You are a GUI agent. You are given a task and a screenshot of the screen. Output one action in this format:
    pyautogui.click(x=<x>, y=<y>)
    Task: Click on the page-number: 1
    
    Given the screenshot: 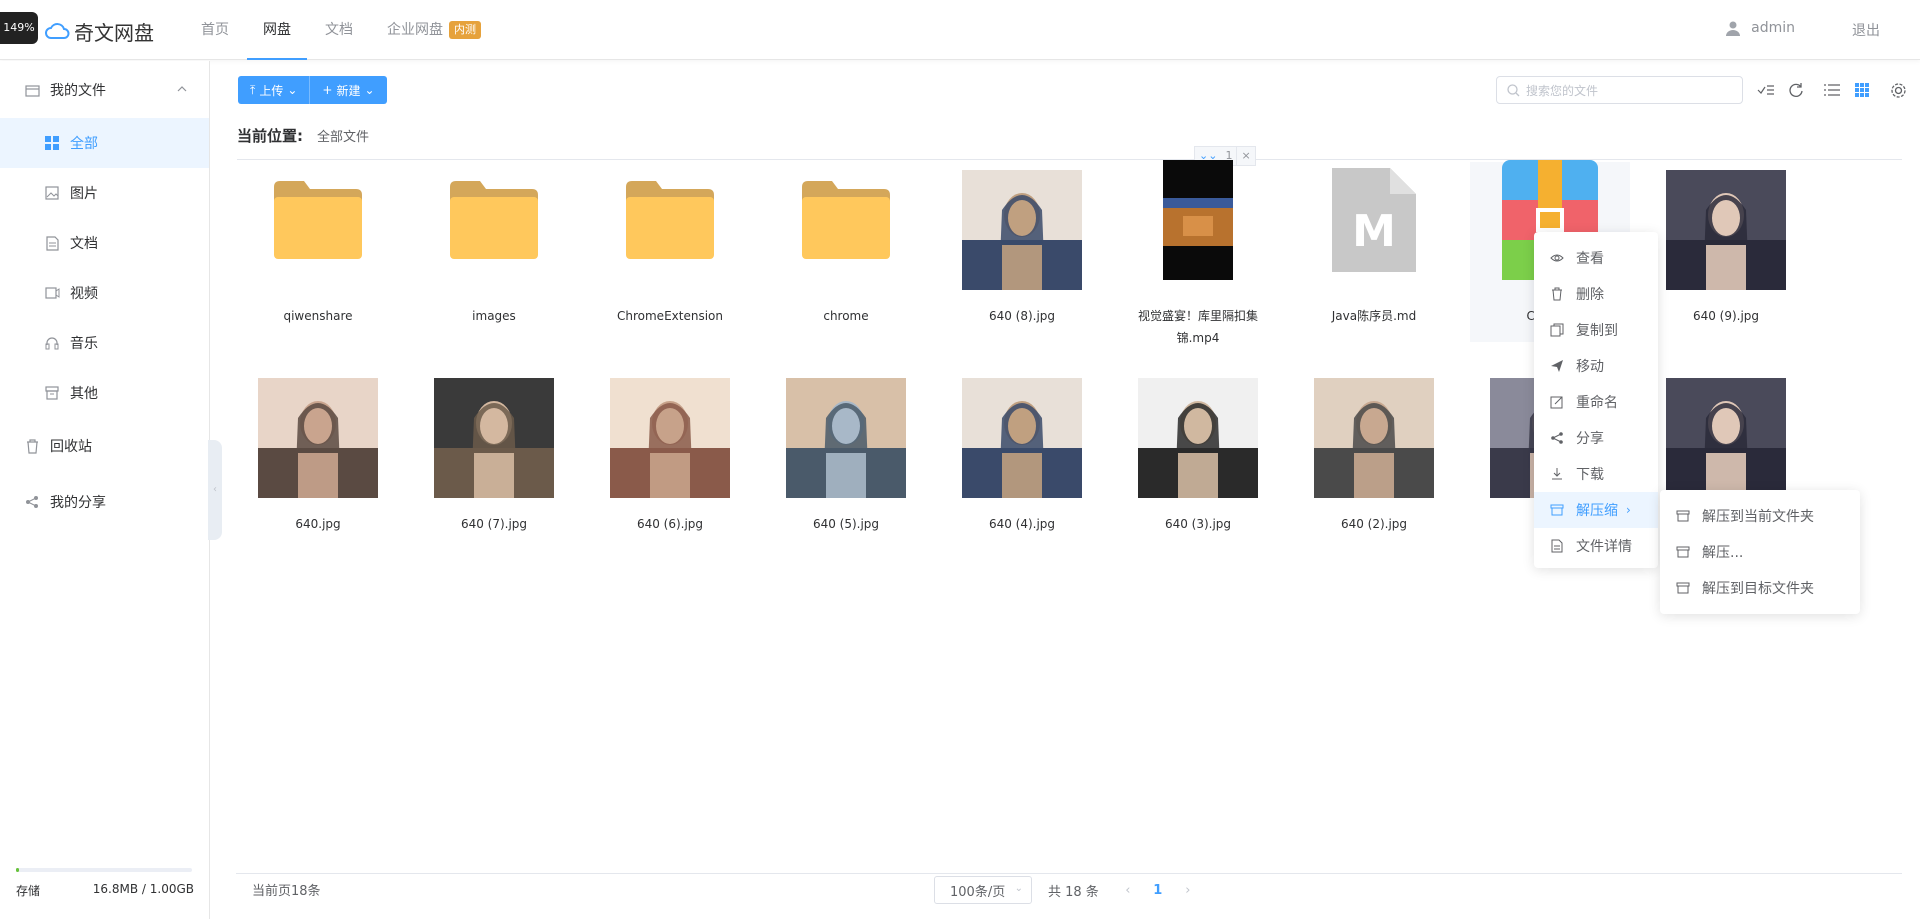 What is the action you would take?
    pyautogui.click(x=1158, y=890)
    